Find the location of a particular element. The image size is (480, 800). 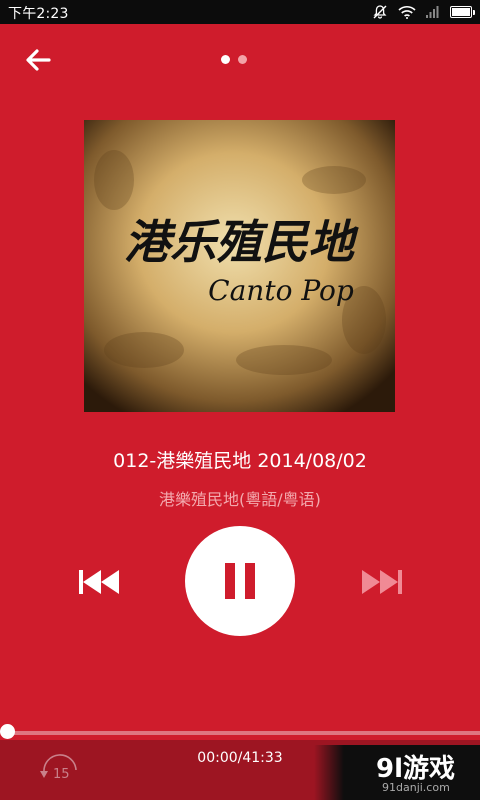

pause-button is located at coordinates (240, 581).